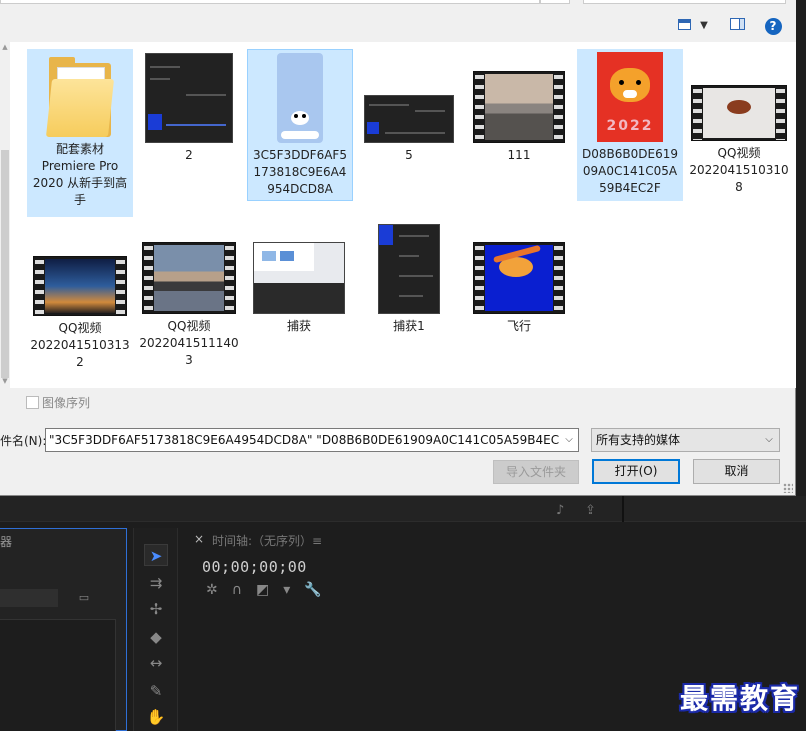 This screenshot has width=806, height=731. I want to click on image-thumbnail: 2022, so click(630, 97).